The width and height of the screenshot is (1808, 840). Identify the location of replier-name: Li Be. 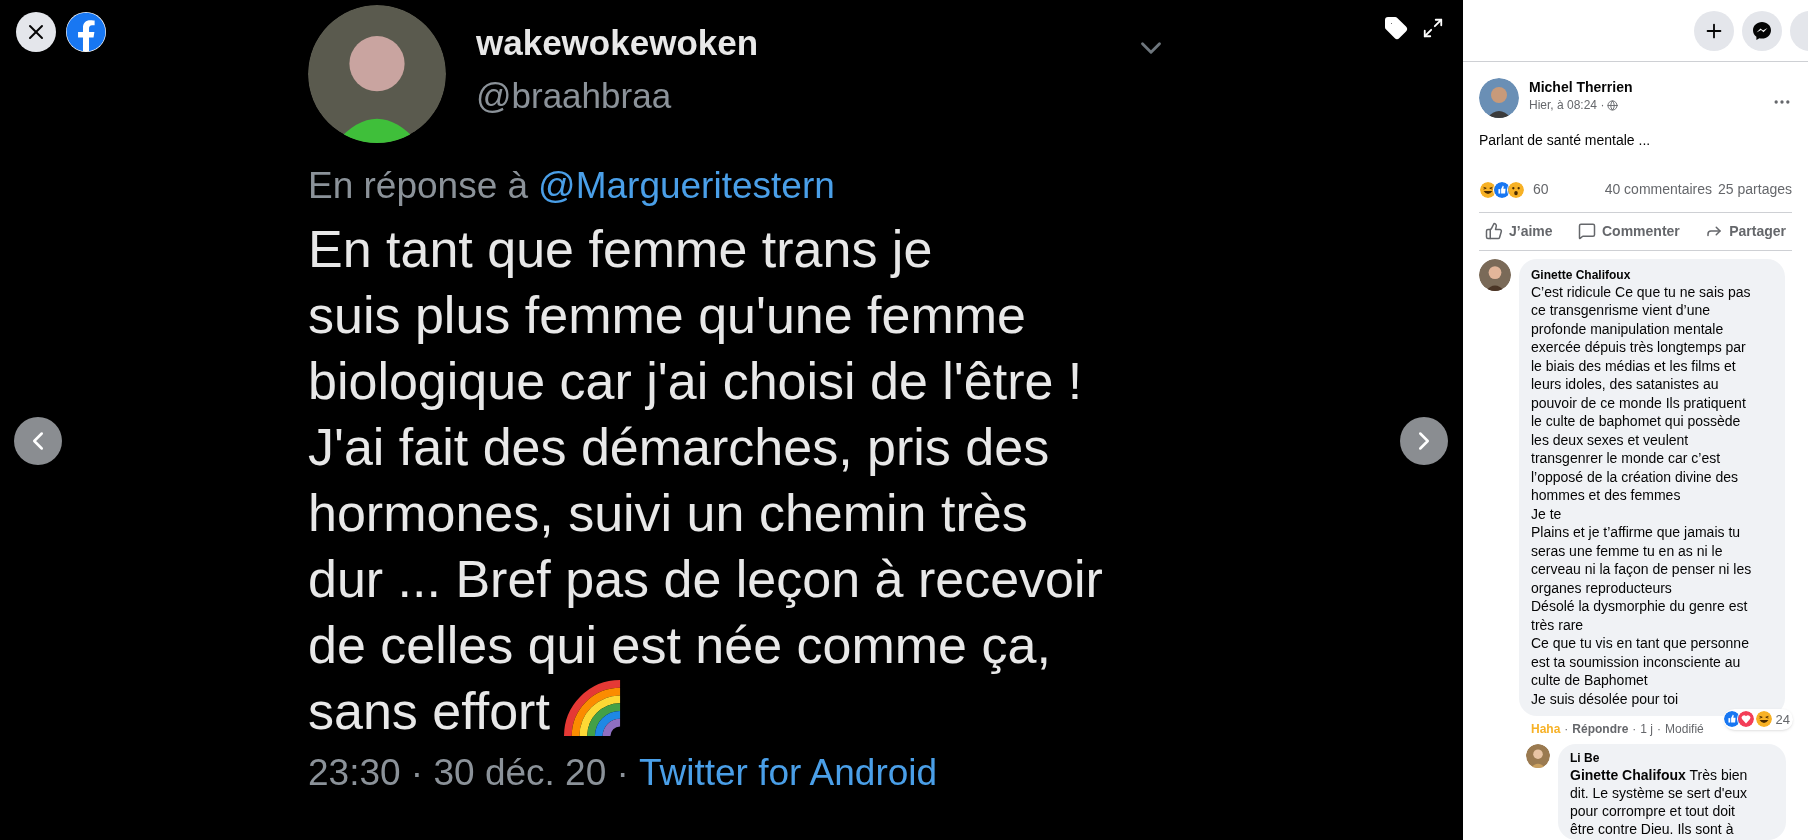
(1672, 758).